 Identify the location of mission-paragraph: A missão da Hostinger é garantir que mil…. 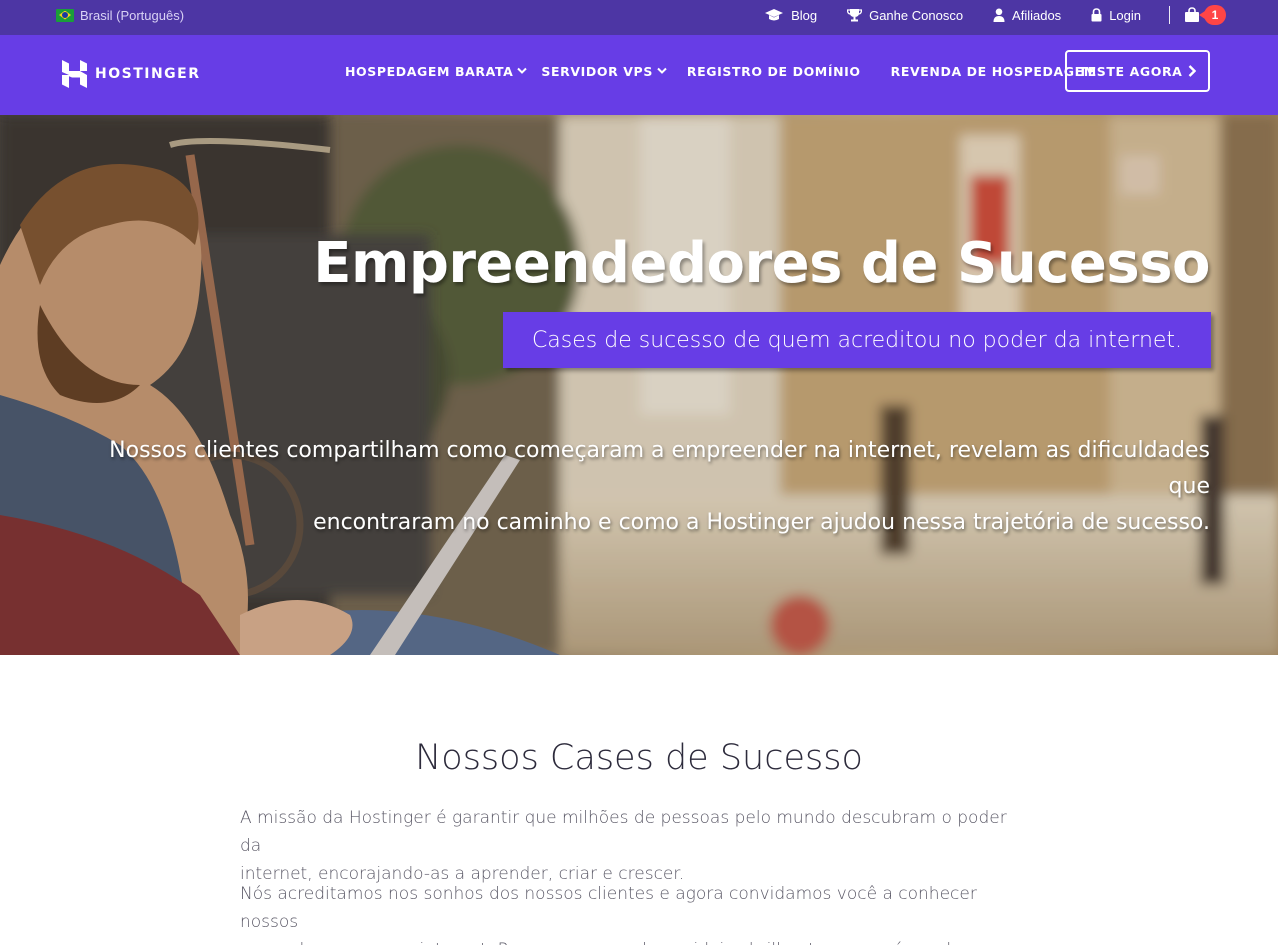
(635, 846).